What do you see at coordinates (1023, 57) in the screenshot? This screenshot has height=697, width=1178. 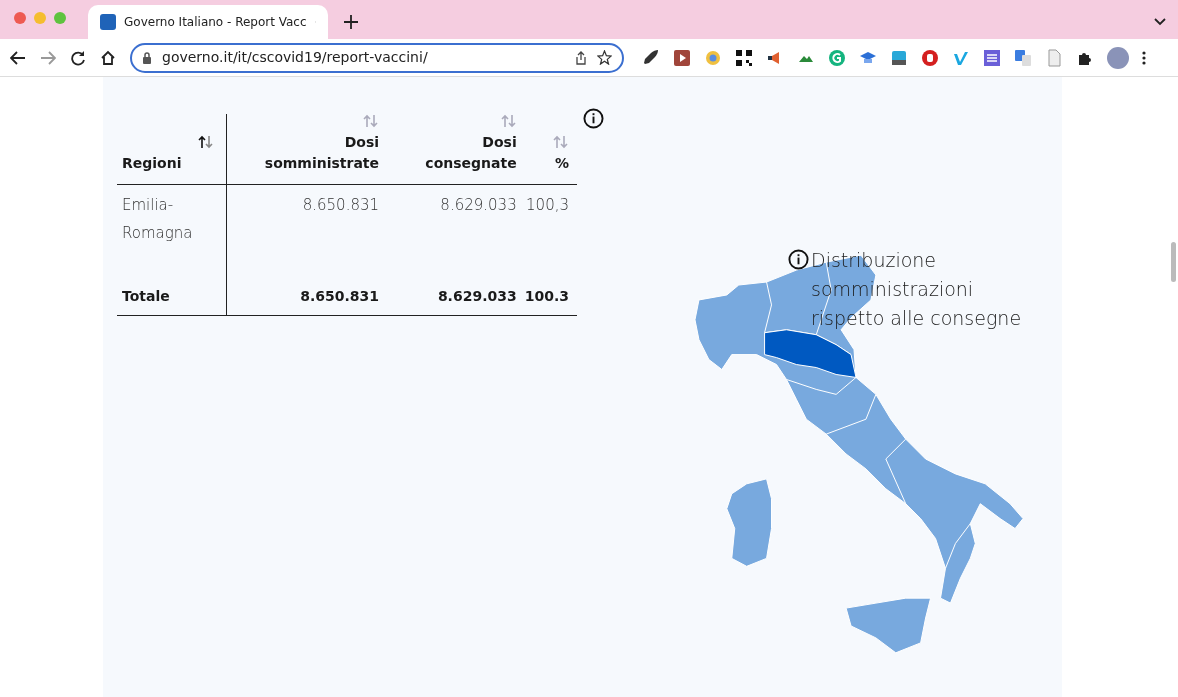 I see `translate-icon` at bounding box center [1023, 57].